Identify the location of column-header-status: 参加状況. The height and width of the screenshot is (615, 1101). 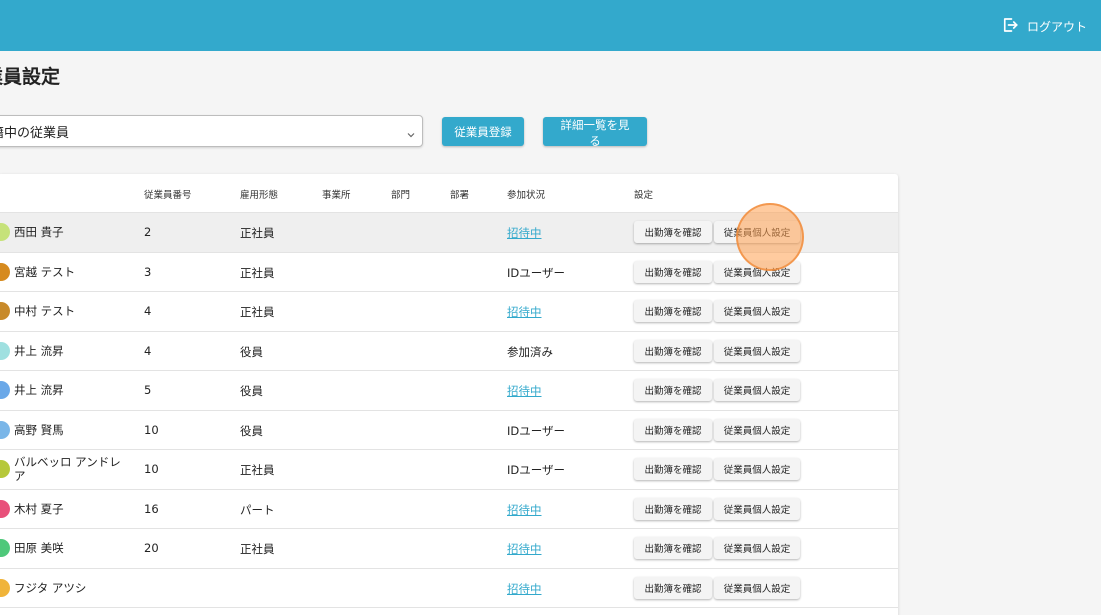
(526, 195).